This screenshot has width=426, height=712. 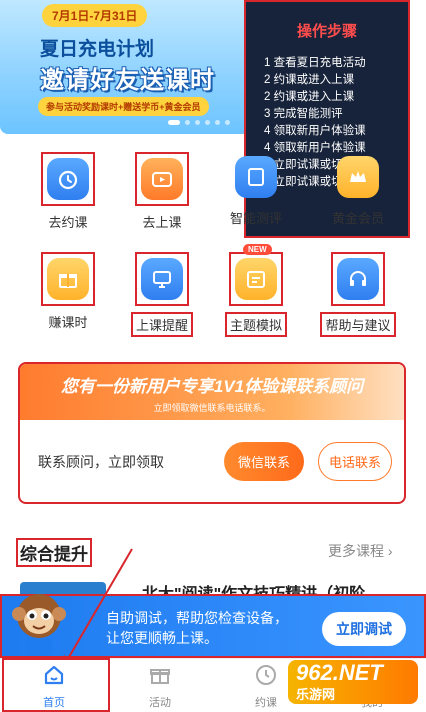 What do you see at coordinates (326, 31) in the screenshot?
I see `steps-title: 操作步骤` at bounding box center [326, 31].